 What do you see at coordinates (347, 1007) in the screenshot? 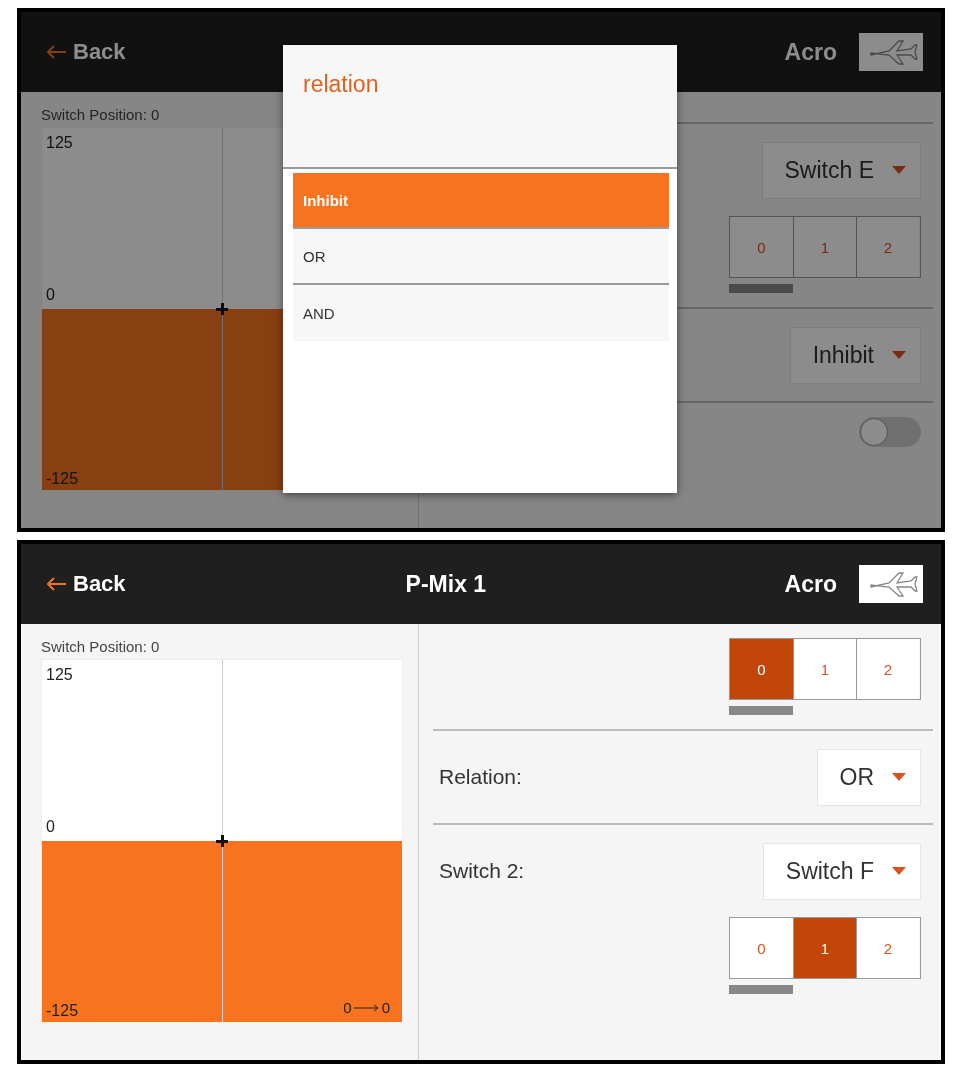
I see `input-value: 0` at bounding box center [347, 1007].